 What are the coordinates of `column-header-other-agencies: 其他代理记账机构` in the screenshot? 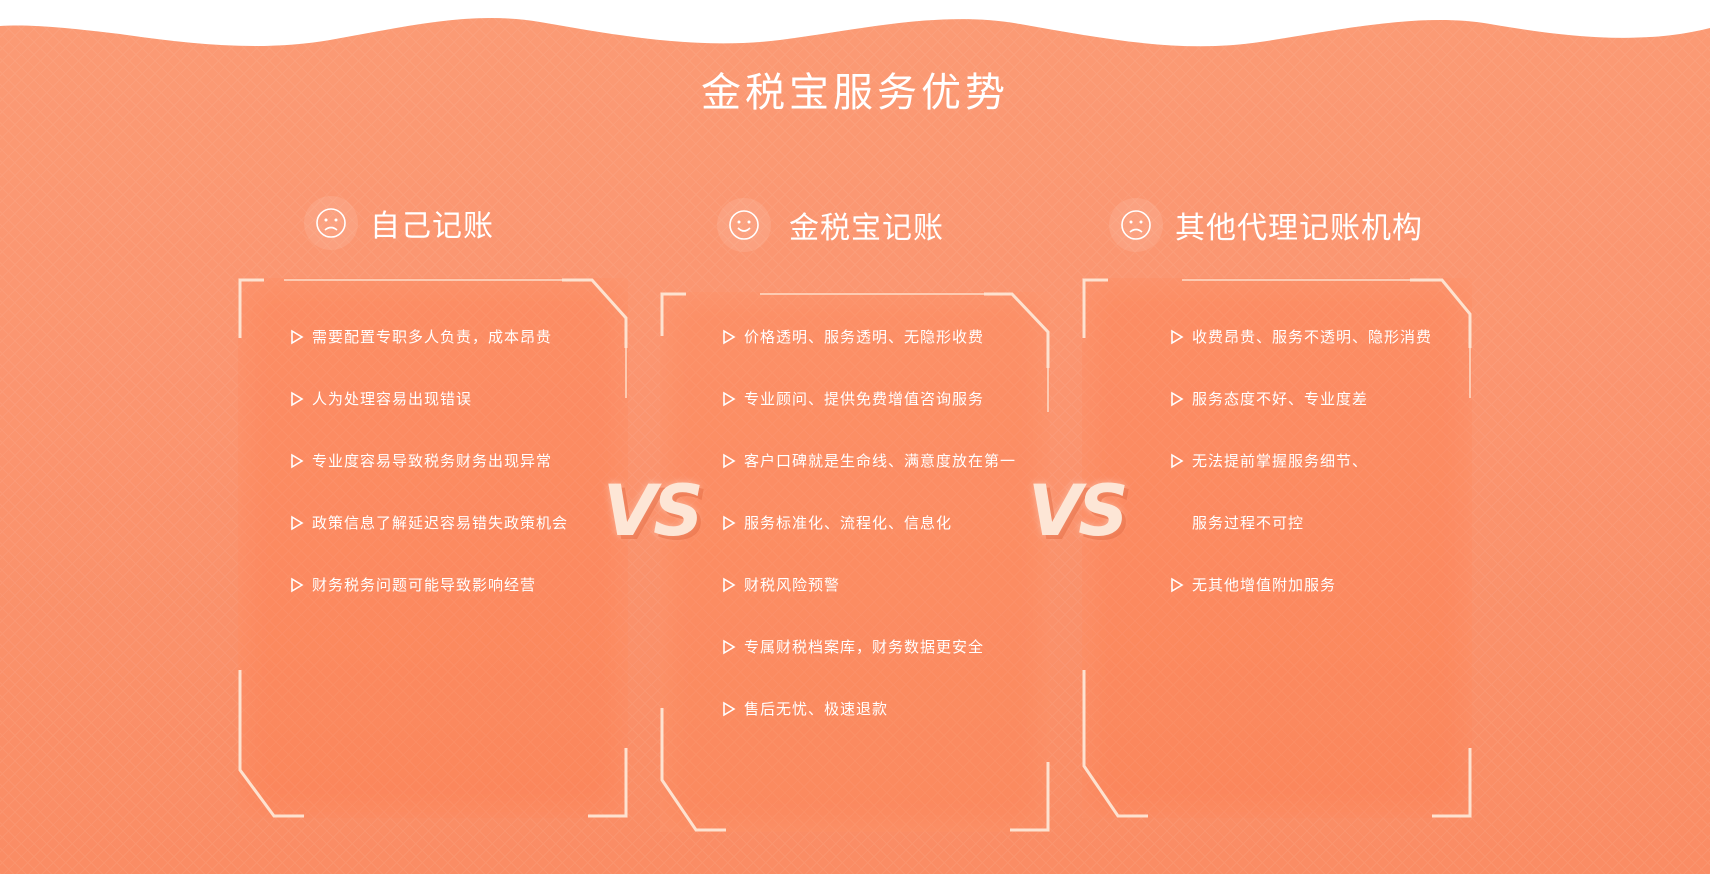 It's located at (1266, 225).